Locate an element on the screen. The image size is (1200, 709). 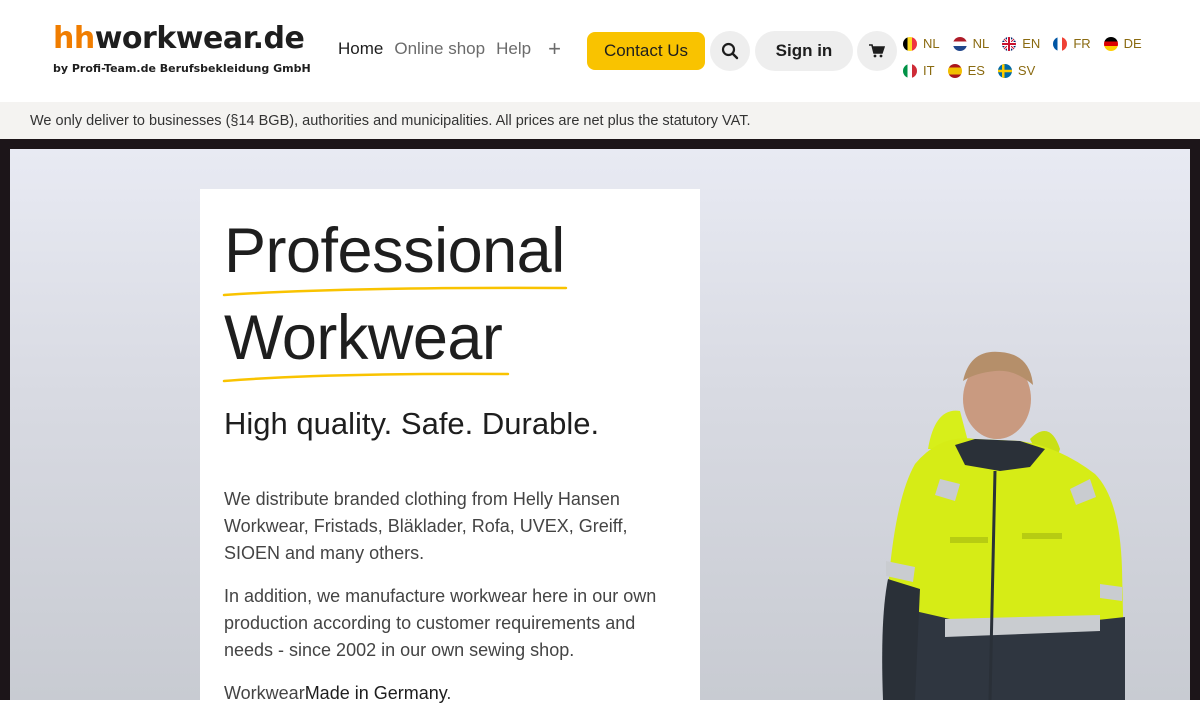
spain-flag-icon is located at coordinates (954, 70).